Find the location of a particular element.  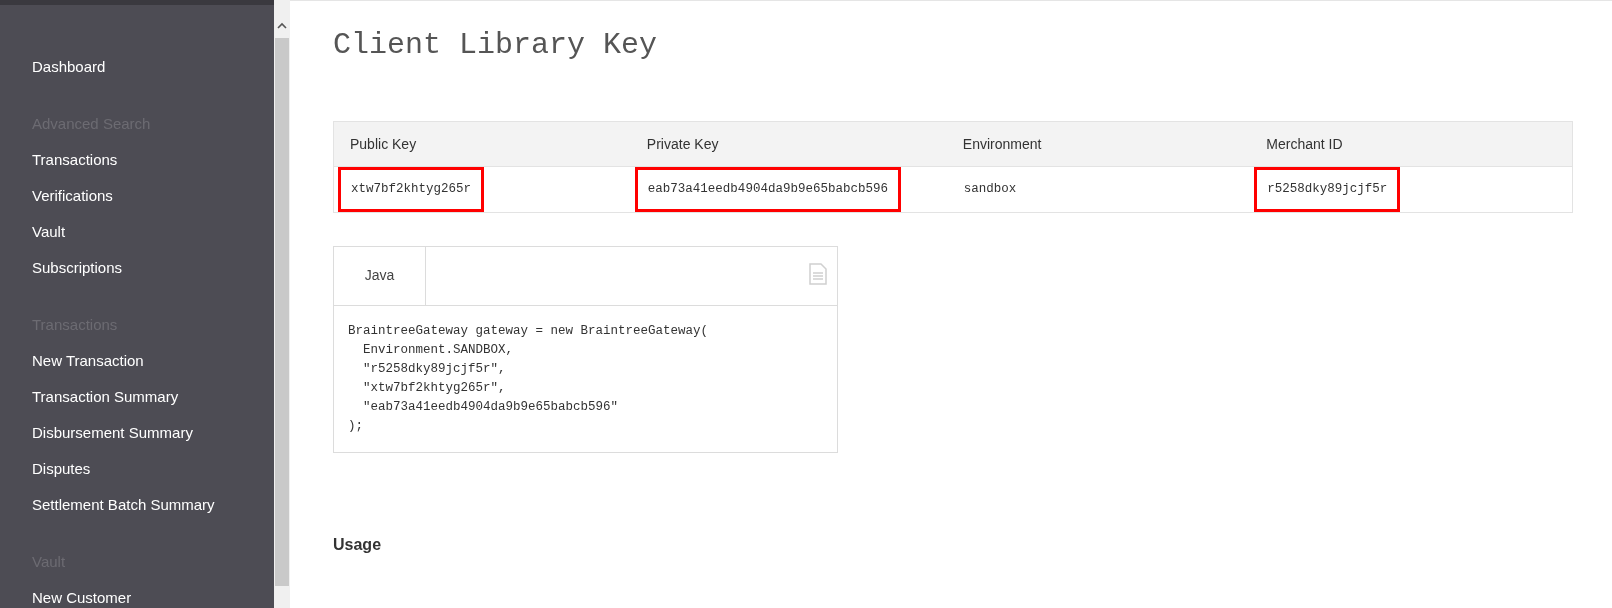

table-cell: eab73a41eedb4904da9b9e65babcb596 is located at coordinates (767, 189).